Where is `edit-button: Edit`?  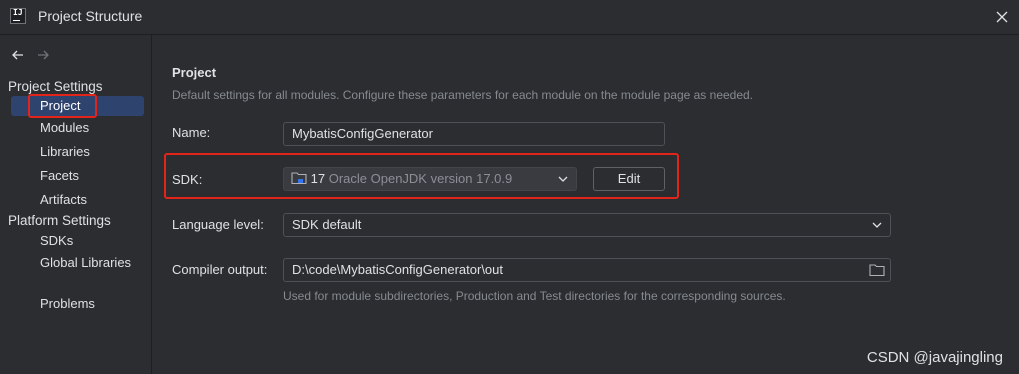
edit-button: Edit is located at coordinates (629, 179).